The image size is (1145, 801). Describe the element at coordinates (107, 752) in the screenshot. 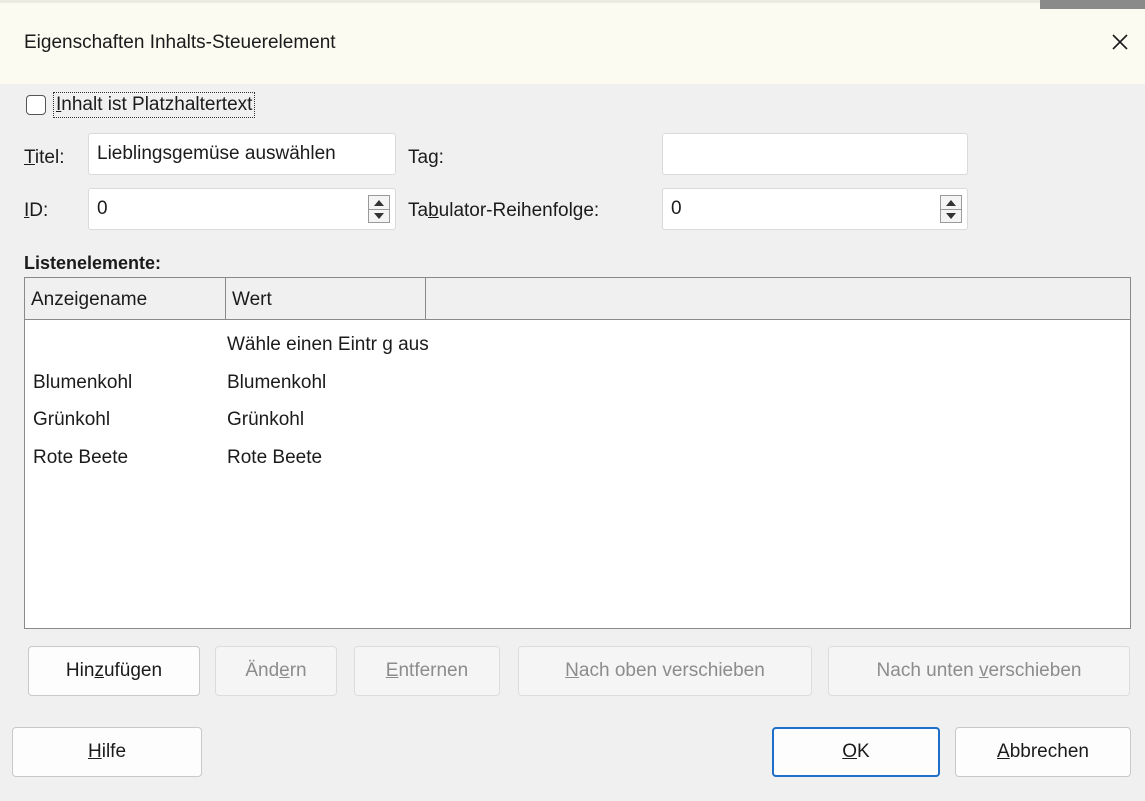

I see `help-button: Hilfe` at that location.